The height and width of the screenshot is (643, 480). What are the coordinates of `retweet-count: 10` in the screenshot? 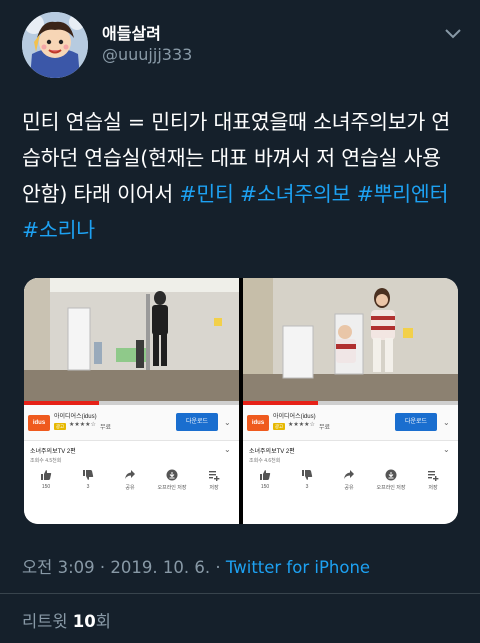 It's located at (84, 621).